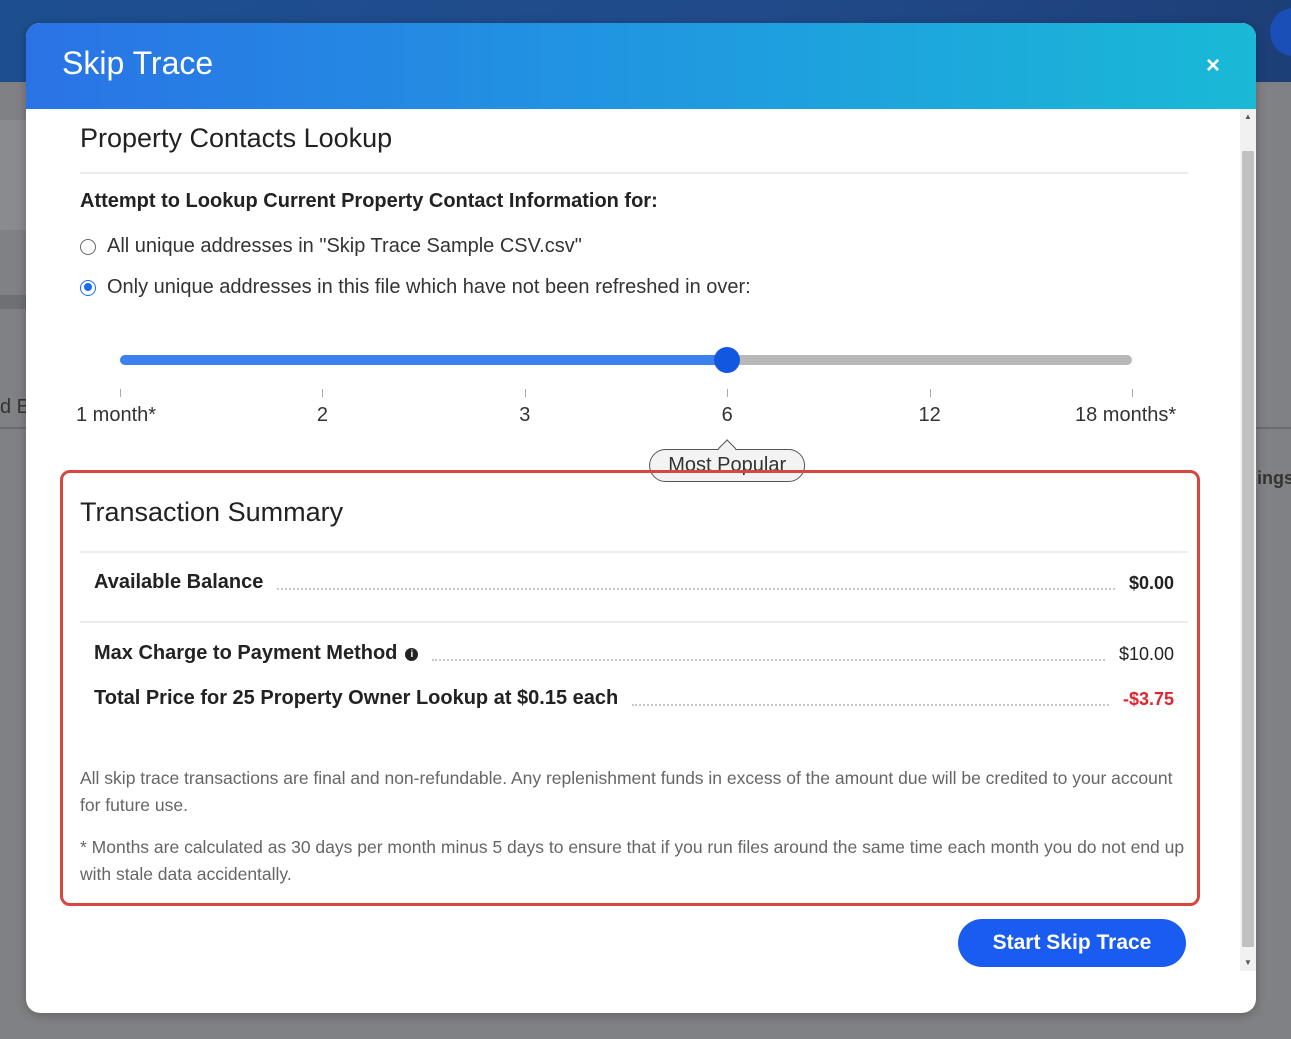 This screenshot has height=1039, width=1291. I want to click on scroll-down-arrow-icon: ▼, so click(1248, 963).